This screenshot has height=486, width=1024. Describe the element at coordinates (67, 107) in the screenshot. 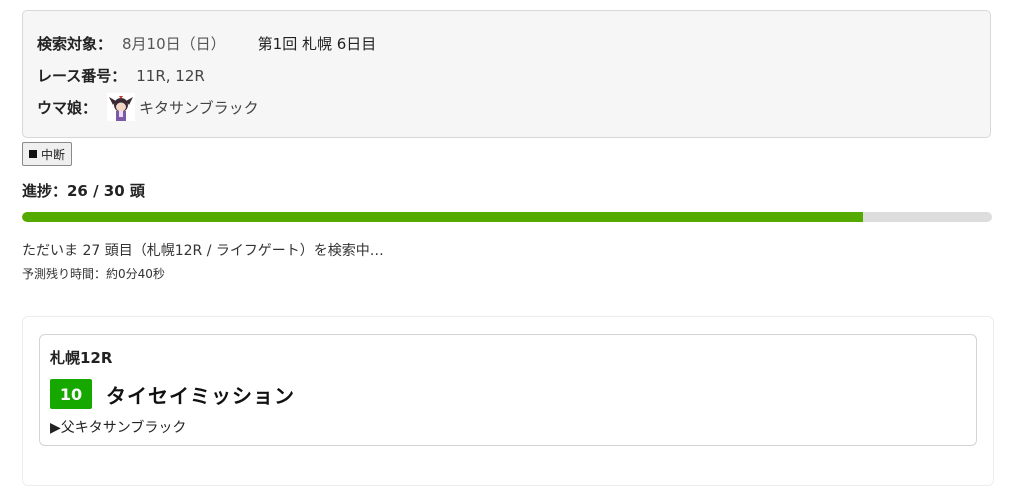

I see `umamusume-label: ウマ娘：` at that location.